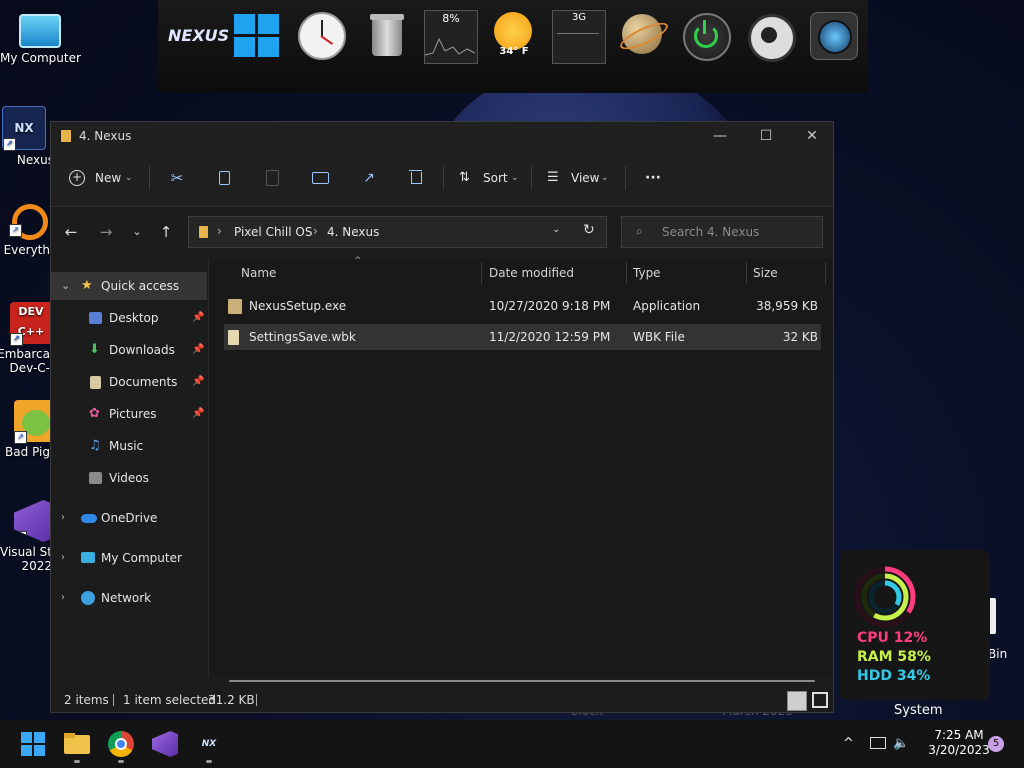  What do you see at coordinates (140, 286) in the screenshot?
I see `nav-label: Quick access` at bounding box center [140, 286].